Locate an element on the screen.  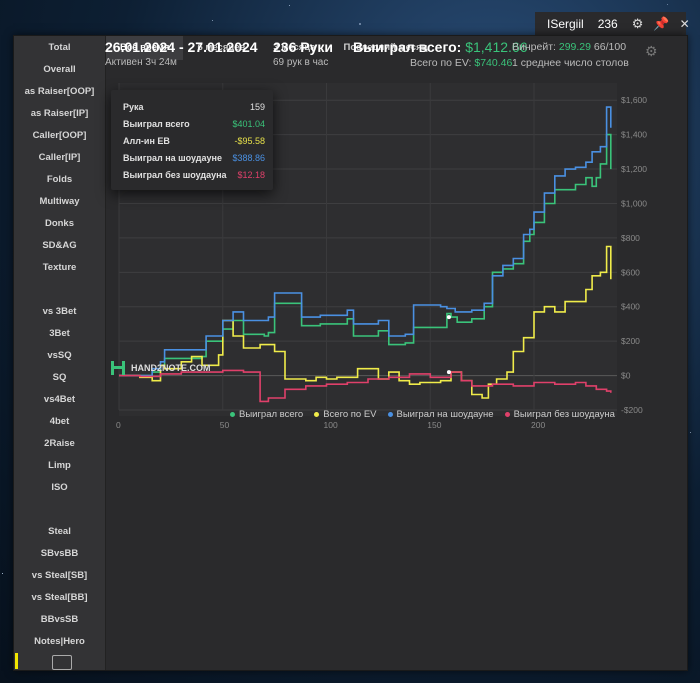
tooltip-row: Выиграл всего $401.04 is located at coordinates (194, 126).